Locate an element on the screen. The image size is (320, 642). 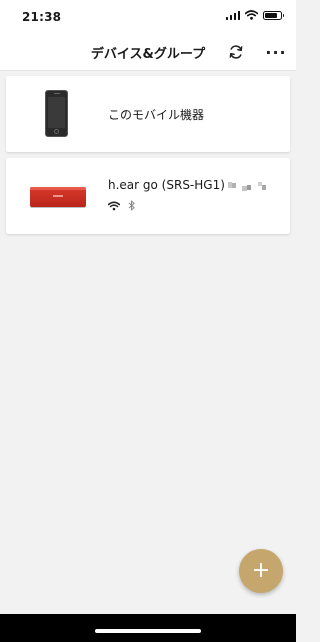
add-device-button: + is located at coordinates (261, 571).